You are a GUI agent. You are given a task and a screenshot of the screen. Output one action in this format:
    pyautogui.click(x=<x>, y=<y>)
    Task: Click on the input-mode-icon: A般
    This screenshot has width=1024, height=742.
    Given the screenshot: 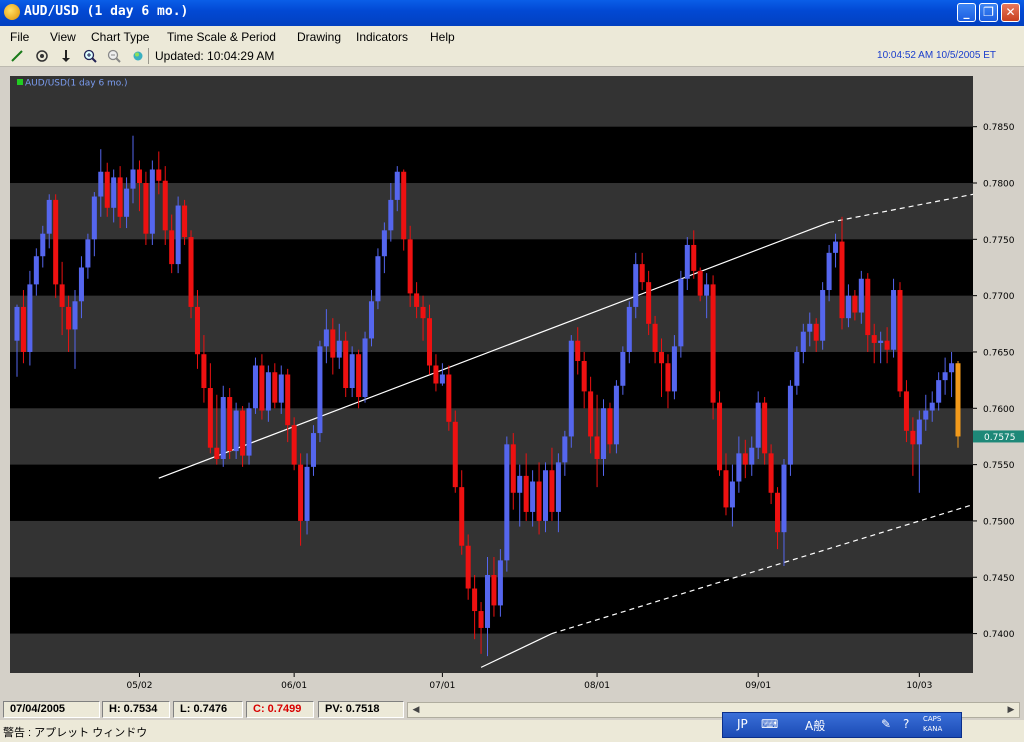 What is the action you would take?
    pyautogui.click(x=815, y=725)
    